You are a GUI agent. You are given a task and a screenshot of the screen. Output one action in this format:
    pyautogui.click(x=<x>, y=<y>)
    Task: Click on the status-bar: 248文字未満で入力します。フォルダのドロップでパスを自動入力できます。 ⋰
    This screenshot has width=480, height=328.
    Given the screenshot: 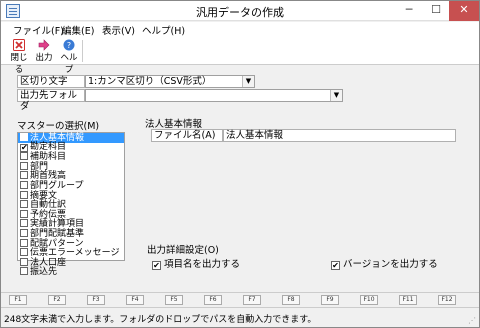 What is the action you would take?
    pyautogui.click(x=240, y=317)
    